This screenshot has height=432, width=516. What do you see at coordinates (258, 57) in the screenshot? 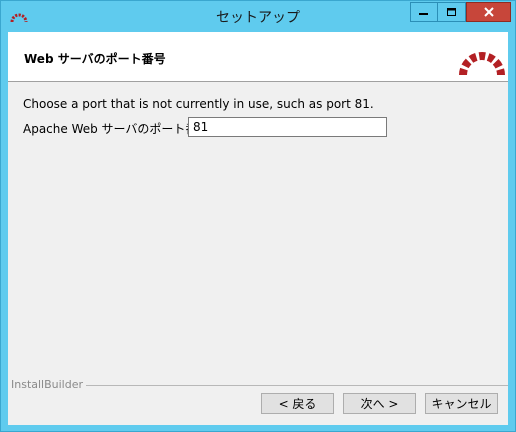
I see `page-header: Web サーバのポート番号` at bounding box center [258, 57].